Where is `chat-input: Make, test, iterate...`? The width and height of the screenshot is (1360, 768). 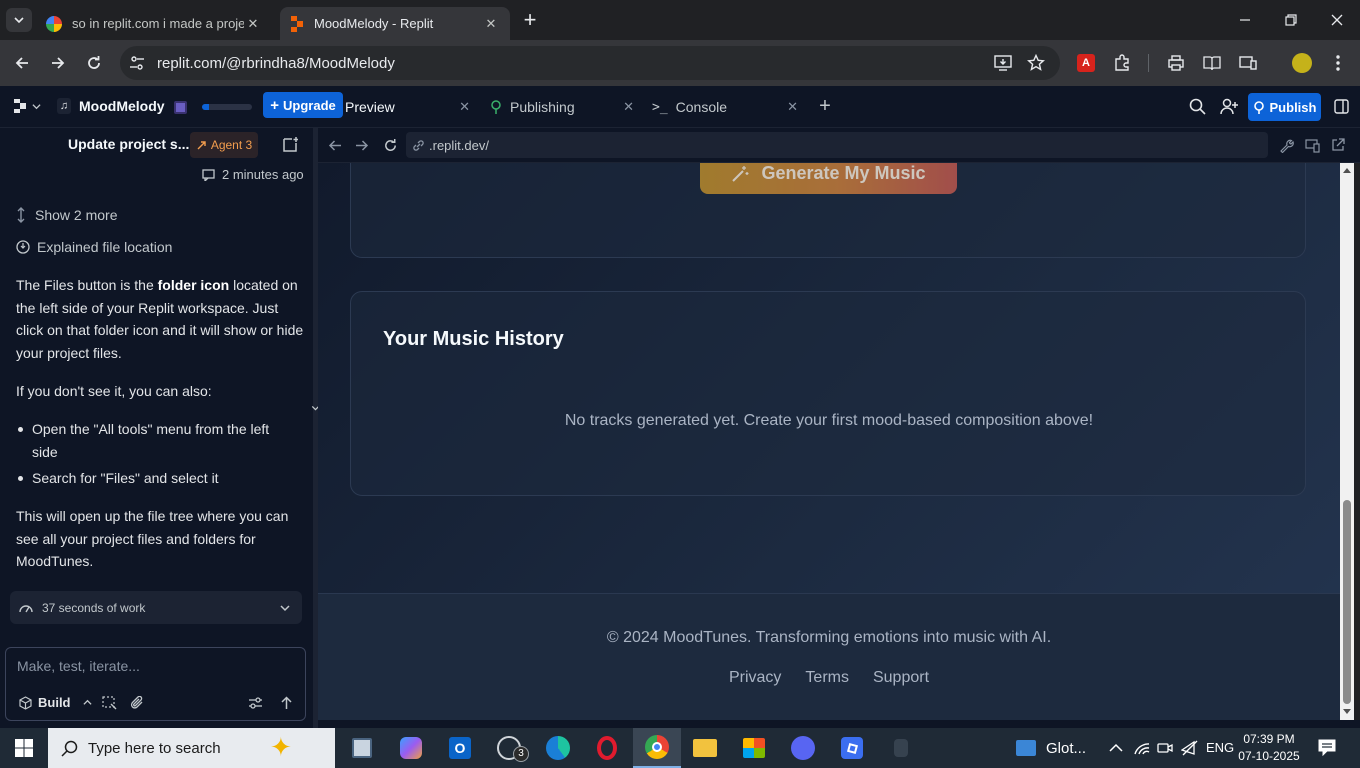 chat-input: Make, test, iterate... is located at coordinates (157, 666).